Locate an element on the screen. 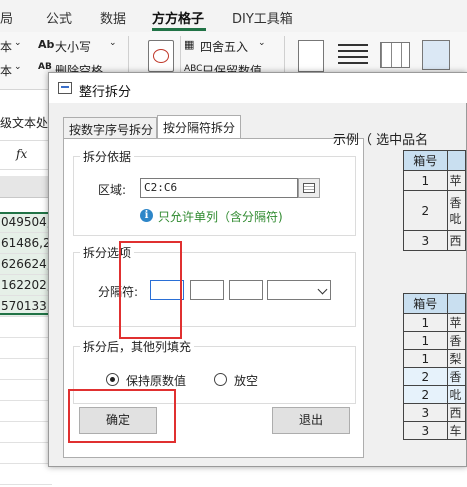 Image resolution: width=467 pixels, height=487 pixels. round-icon: ▦ is located at coordinates (189, 44).